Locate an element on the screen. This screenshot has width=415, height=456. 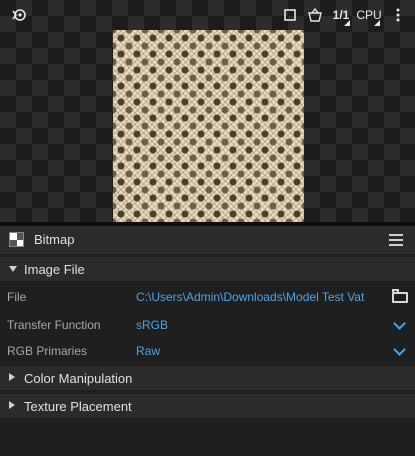
kebab-menu-icon is located at coordinates (398, 15).